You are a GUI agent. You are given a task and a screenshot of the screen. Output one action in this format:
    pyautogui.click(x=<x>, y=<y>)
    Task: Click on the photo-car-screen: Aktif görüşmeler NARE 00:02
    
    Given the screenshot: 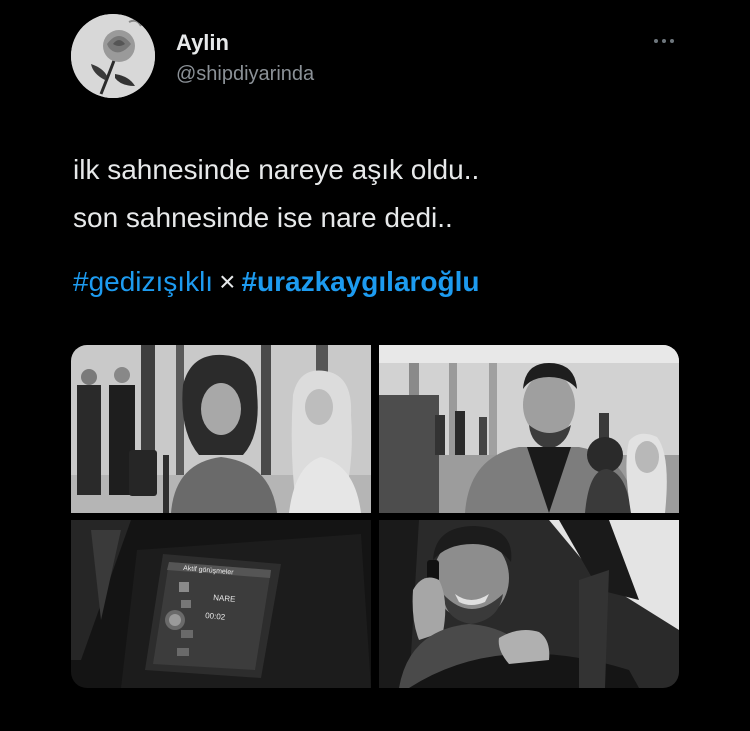 What is the action you would take?
    pyautogui.click(x=221, y=604)
    